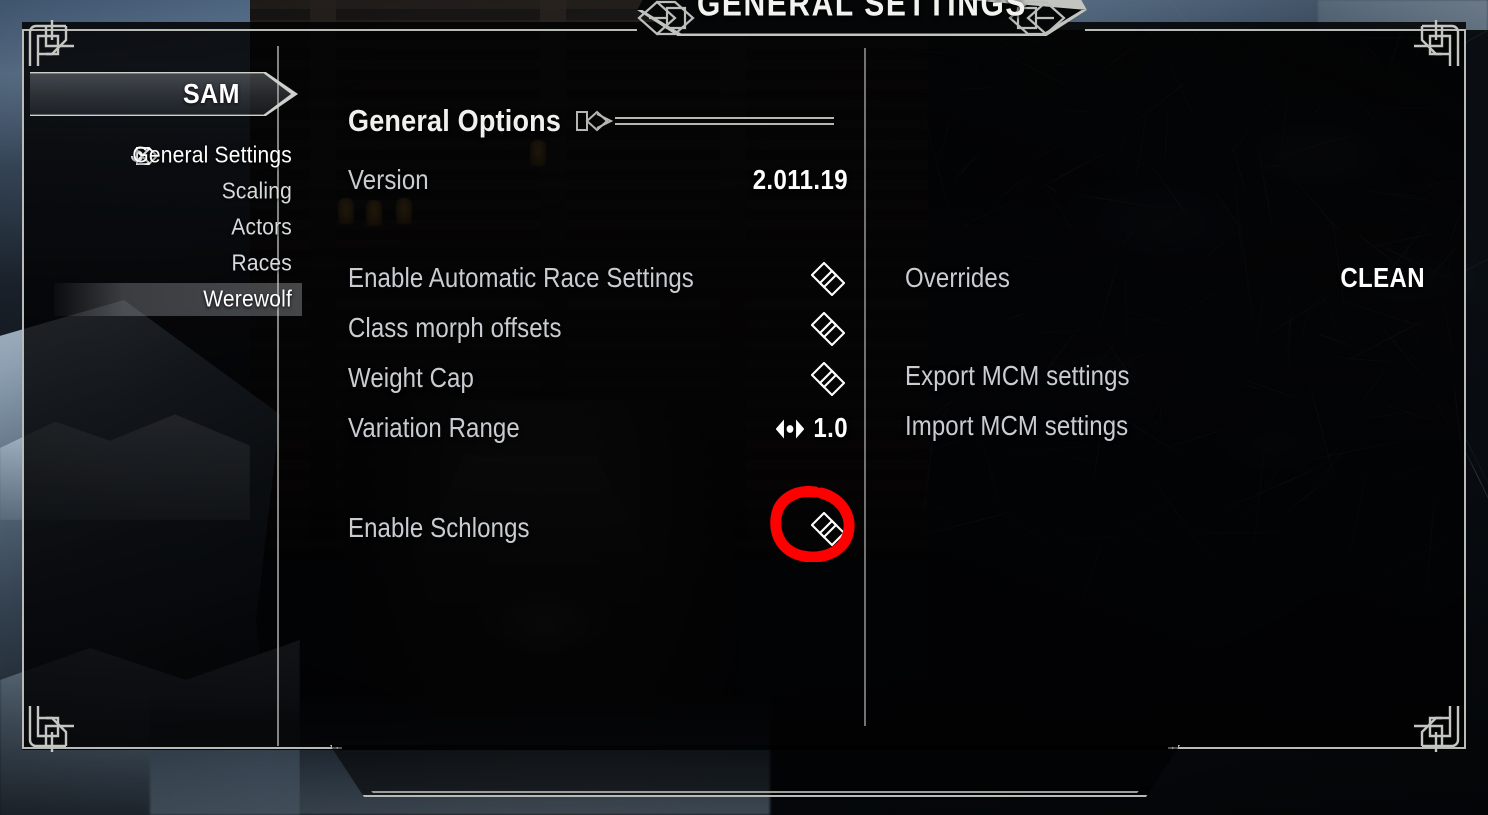 Image resolution: width=1488 pixels, height=815 pixels. I want to click on sidebar-item-scaling: Scaling, so click(178, 191).